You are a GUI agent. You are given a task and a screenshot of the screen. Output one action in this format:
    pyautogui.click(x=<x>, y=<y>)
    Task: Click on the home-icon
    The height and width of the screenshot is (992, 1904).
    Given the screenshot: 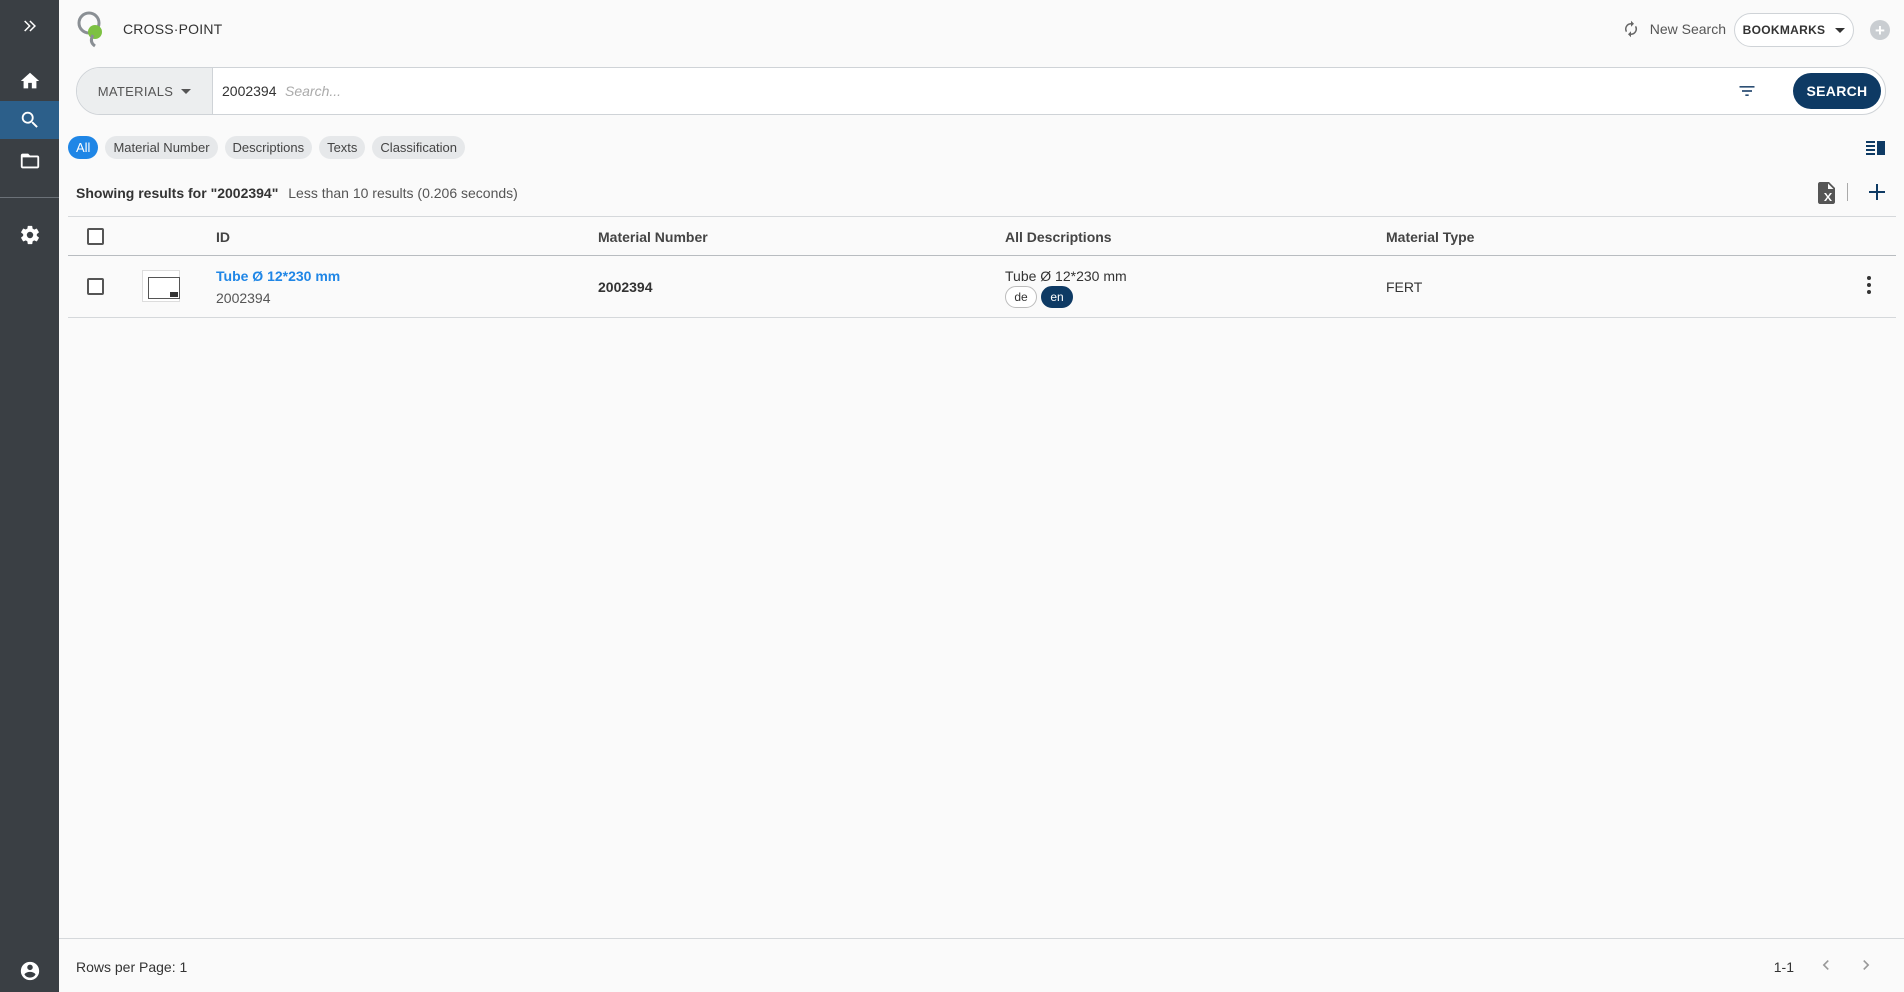 What is the action you would take?
    pyautogui.click(x=29, y=80)
    